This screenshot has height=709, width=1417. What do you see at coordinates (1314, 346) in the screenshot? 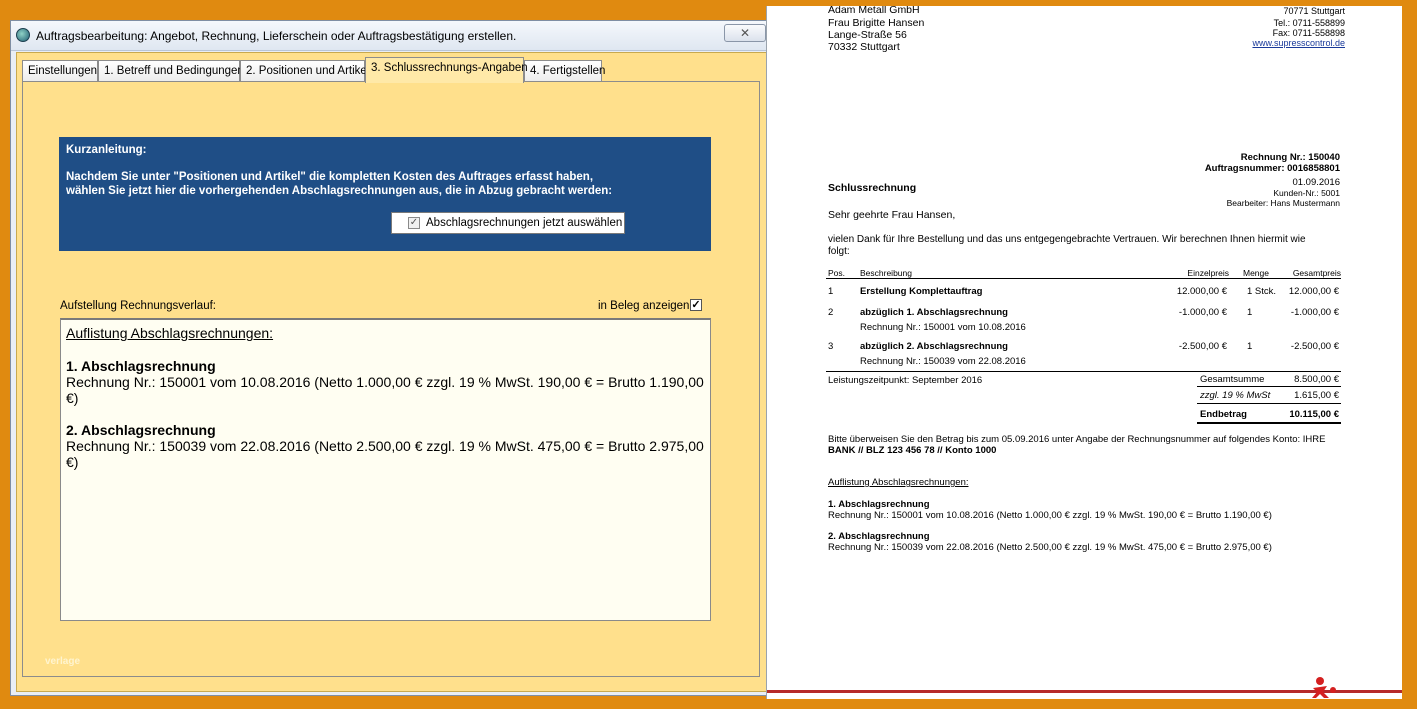
I see `row-3-total: -2.500,00 €` at bounding box center [1314, 346].